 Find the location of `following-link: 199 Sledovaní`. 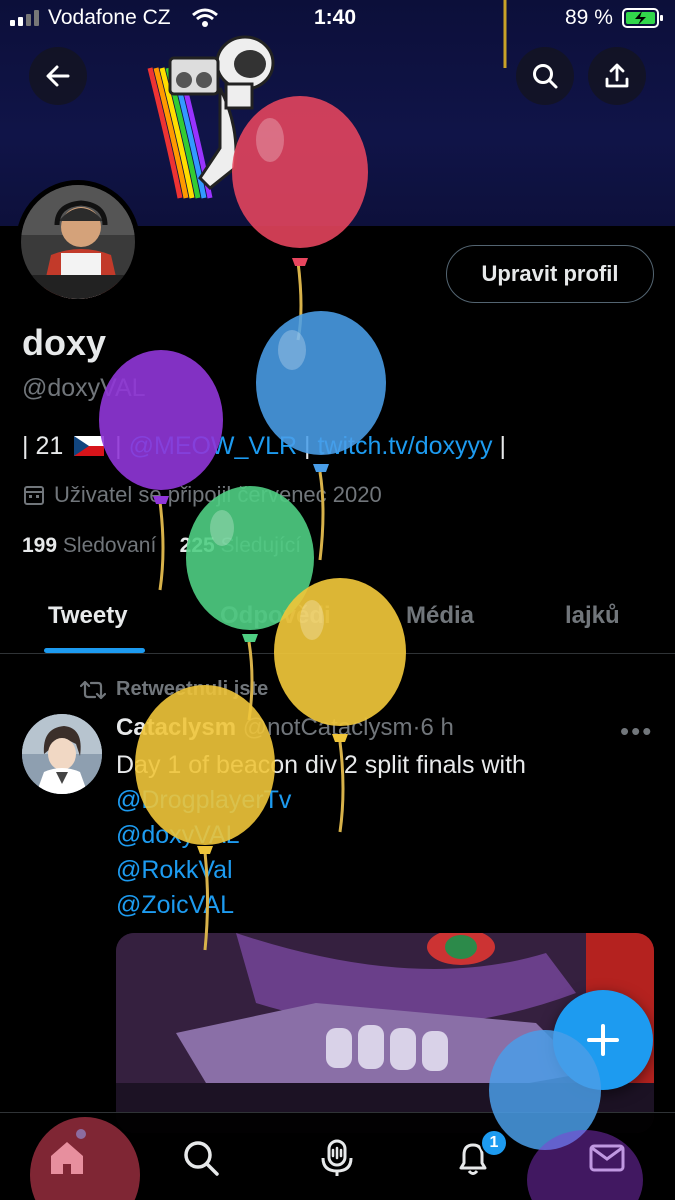

following-link: 199 Sledovaní is located at coordinates (89, 545).